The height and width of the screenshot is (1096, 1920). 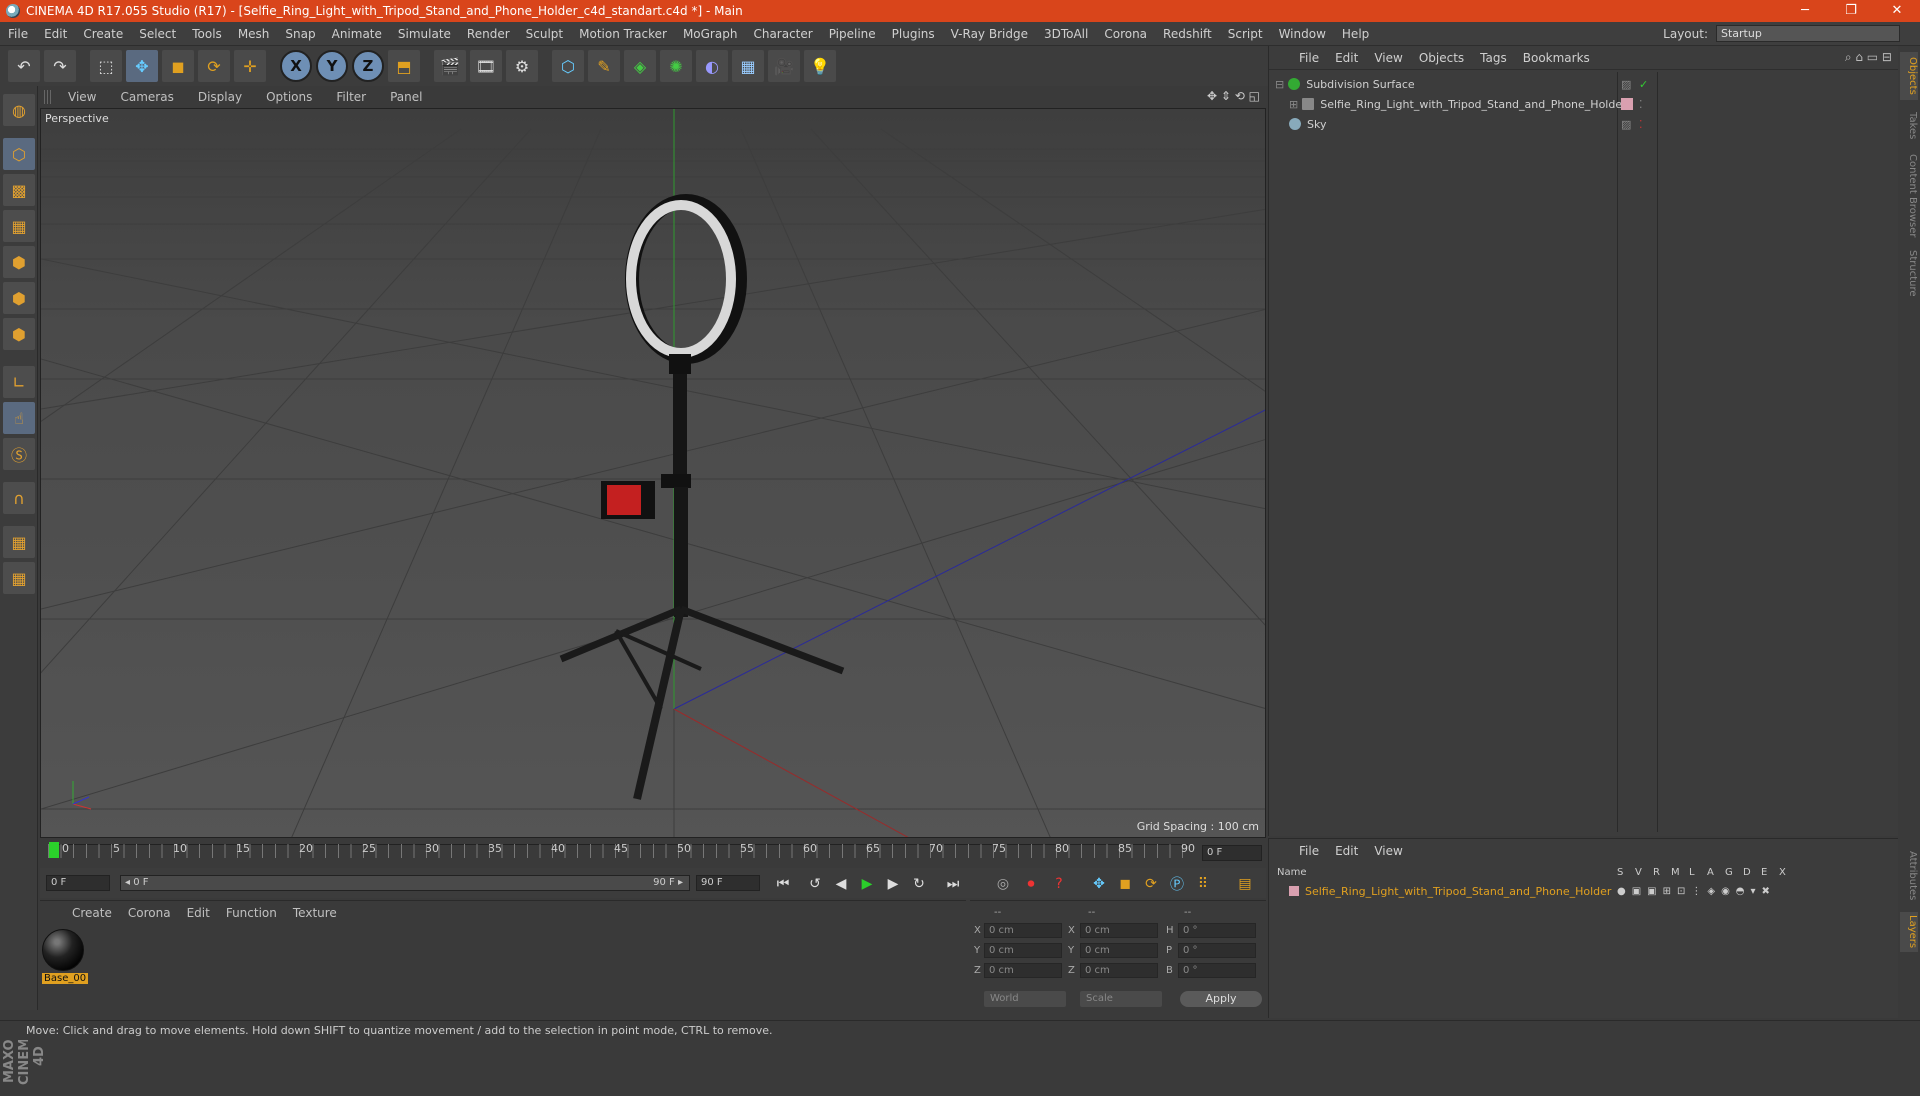 What do you see at coordinates (710, 34) in the screenshot?
I see `menu-mograph: MoGraph` at bounding box center [710, 34].